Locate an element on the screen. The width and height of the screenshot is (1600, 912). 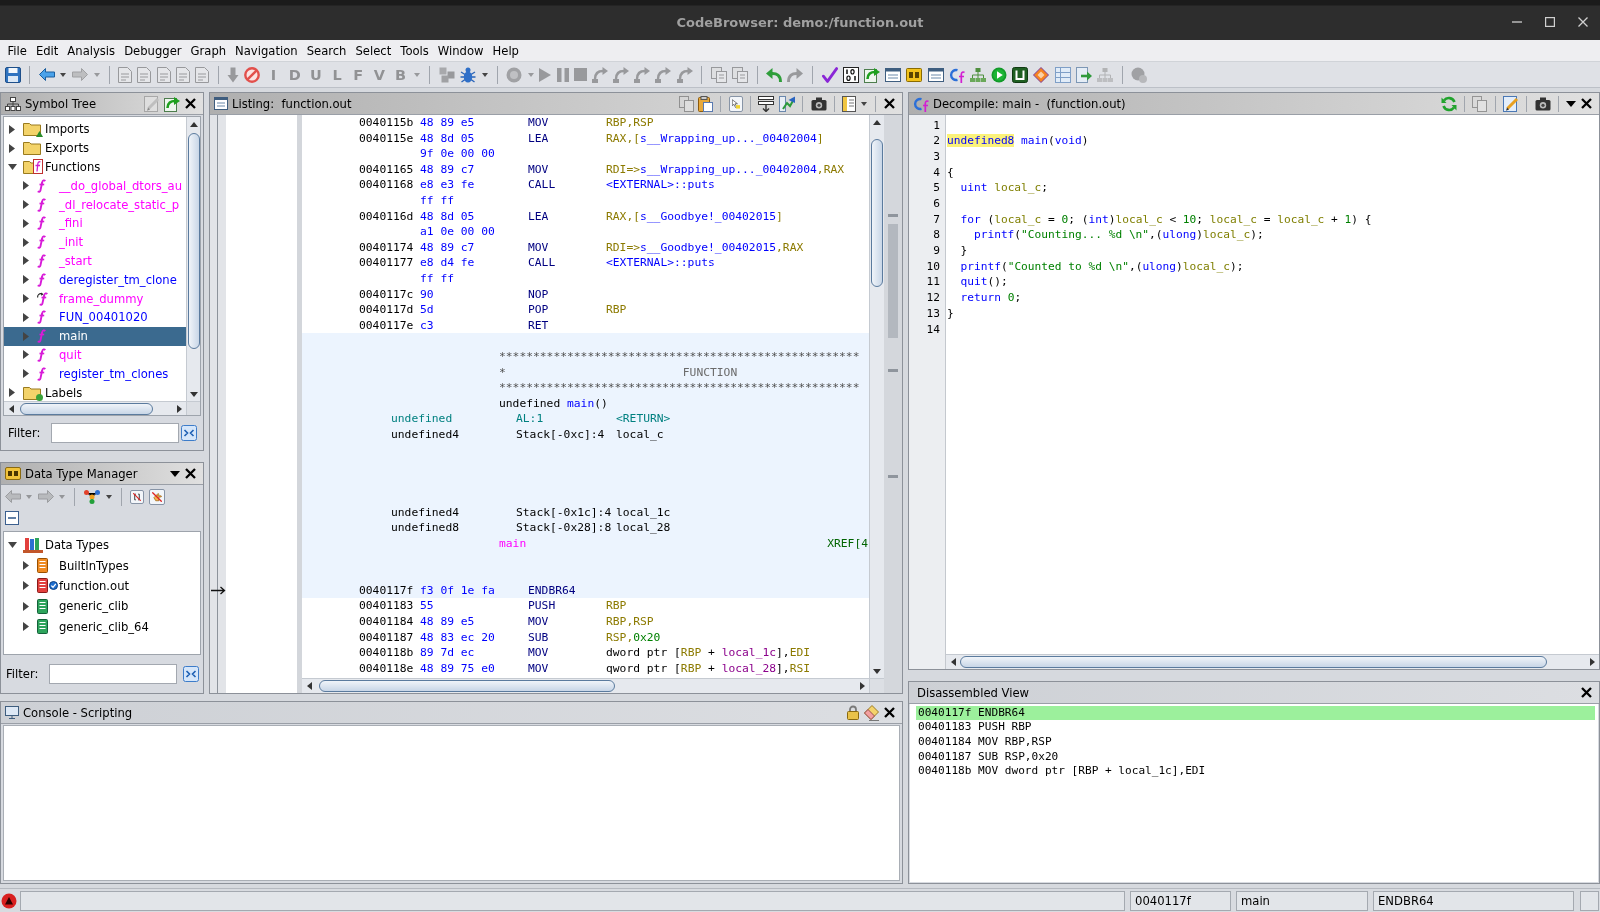
tree-item: Labels is located at coordinates (95, 392).